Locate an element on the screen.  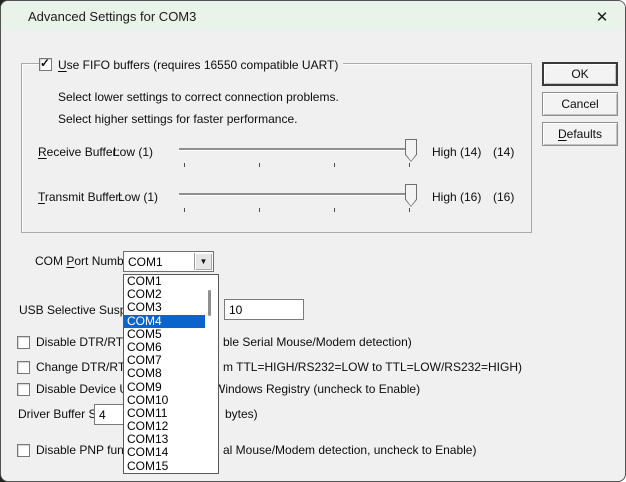
use-fifo-checkbox: ✓ is located at coordinates (45, 63).